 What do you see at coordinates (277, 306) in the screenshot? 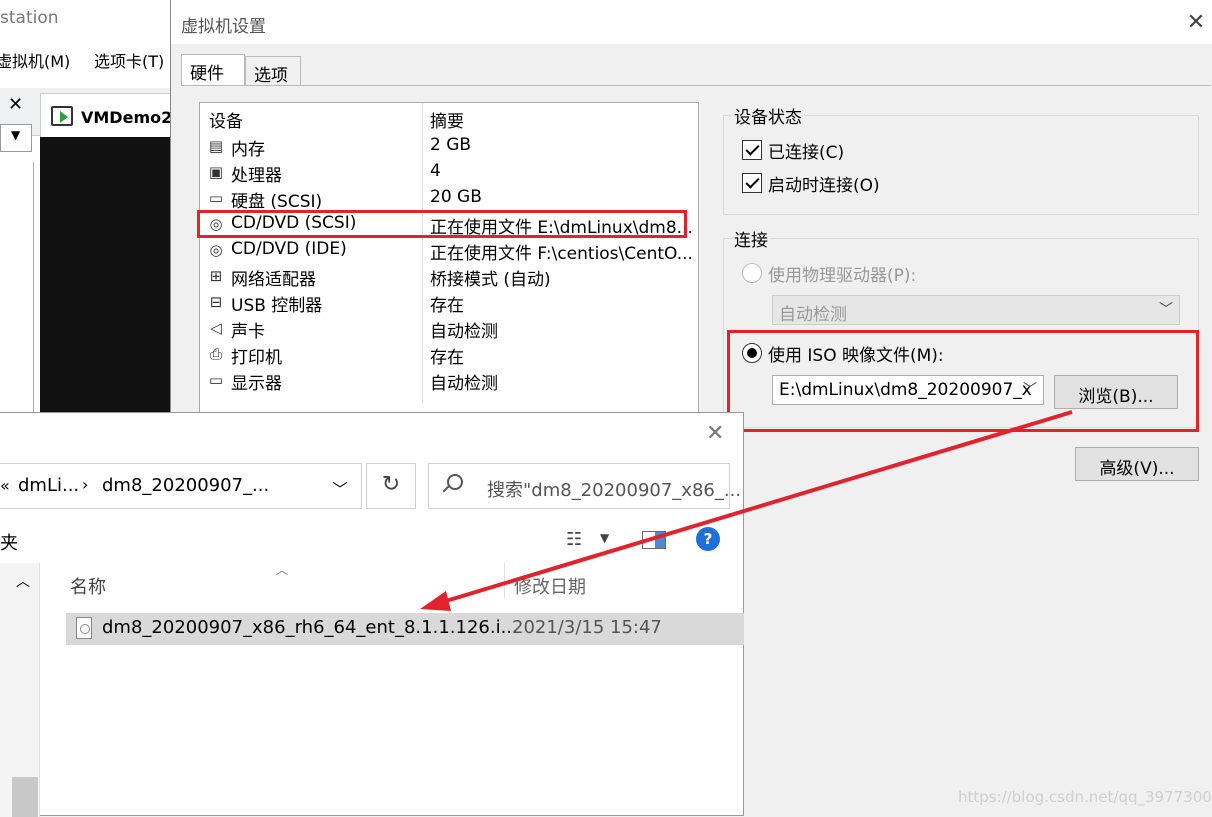
I see `device-name: USB 控制器` at bounding box center [277, 306].